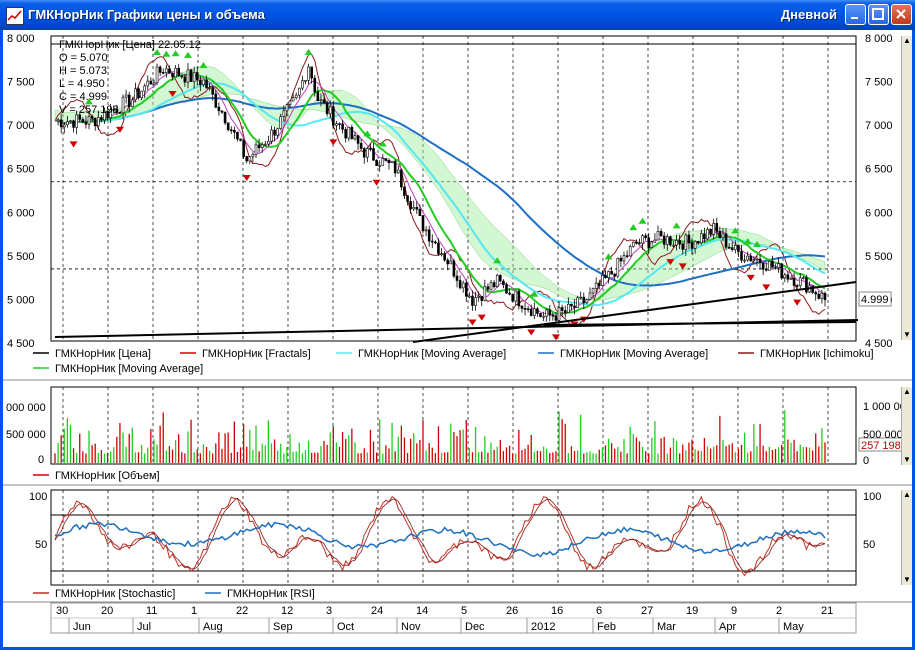 Image resolution: width=915 pixels, height=650 pixels. Describe the element at coordinates (906, 537) in the screenshot. I see `oscillator-scrollbar: ▲ ▼` at that location.